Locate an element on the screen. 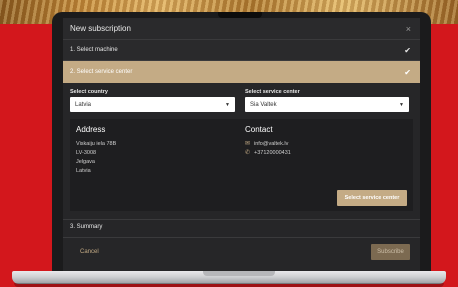 Image resolution: width=458 pixels, height=287 pixels. service-center-label: Select service center is located at coordinates (272, 92).